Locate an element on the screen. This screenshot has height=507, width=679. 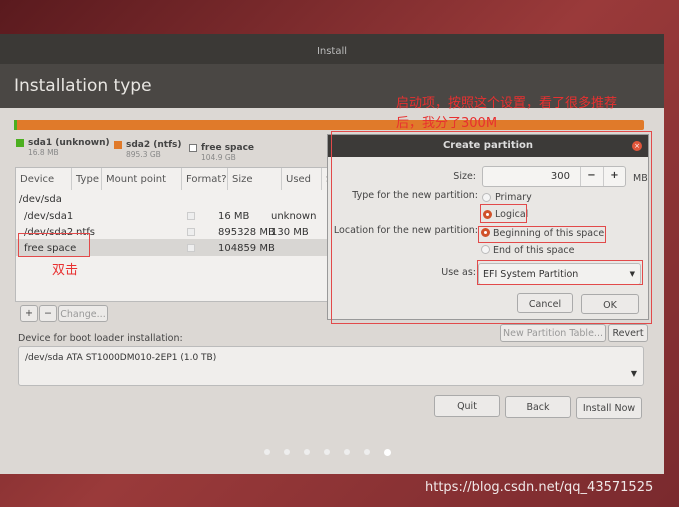
dropdown-arrow-icon: ▼ is located at coordinates (633, 373).